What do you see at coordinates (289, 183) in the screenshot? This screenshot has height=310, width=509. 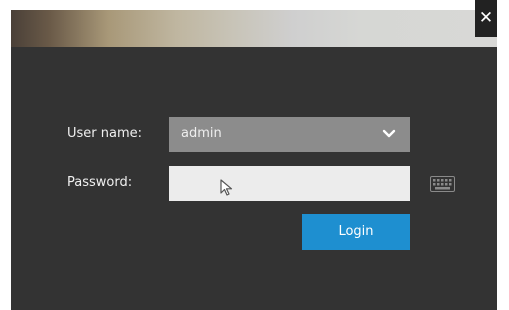 I see `password-input` at bounding box center [289, 183].